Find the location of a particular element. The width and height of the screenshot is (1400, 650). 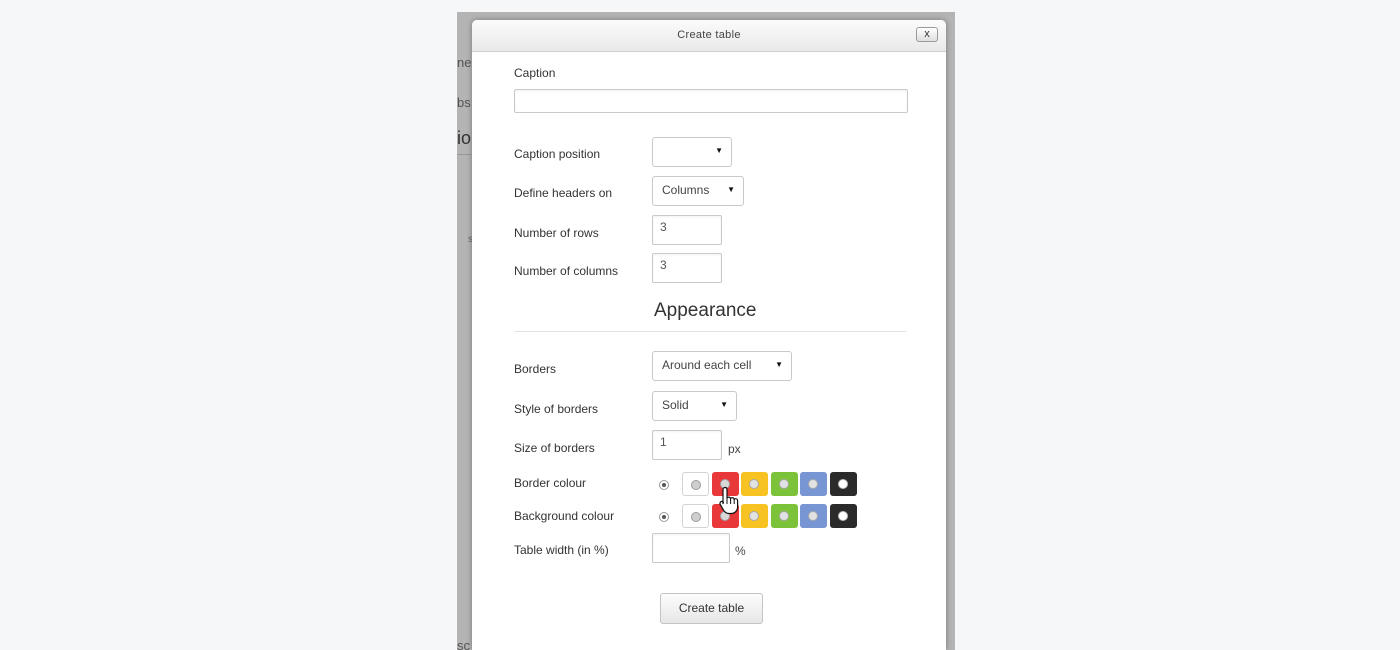

background-colour-radio-white is located at coordinates (696, 517).